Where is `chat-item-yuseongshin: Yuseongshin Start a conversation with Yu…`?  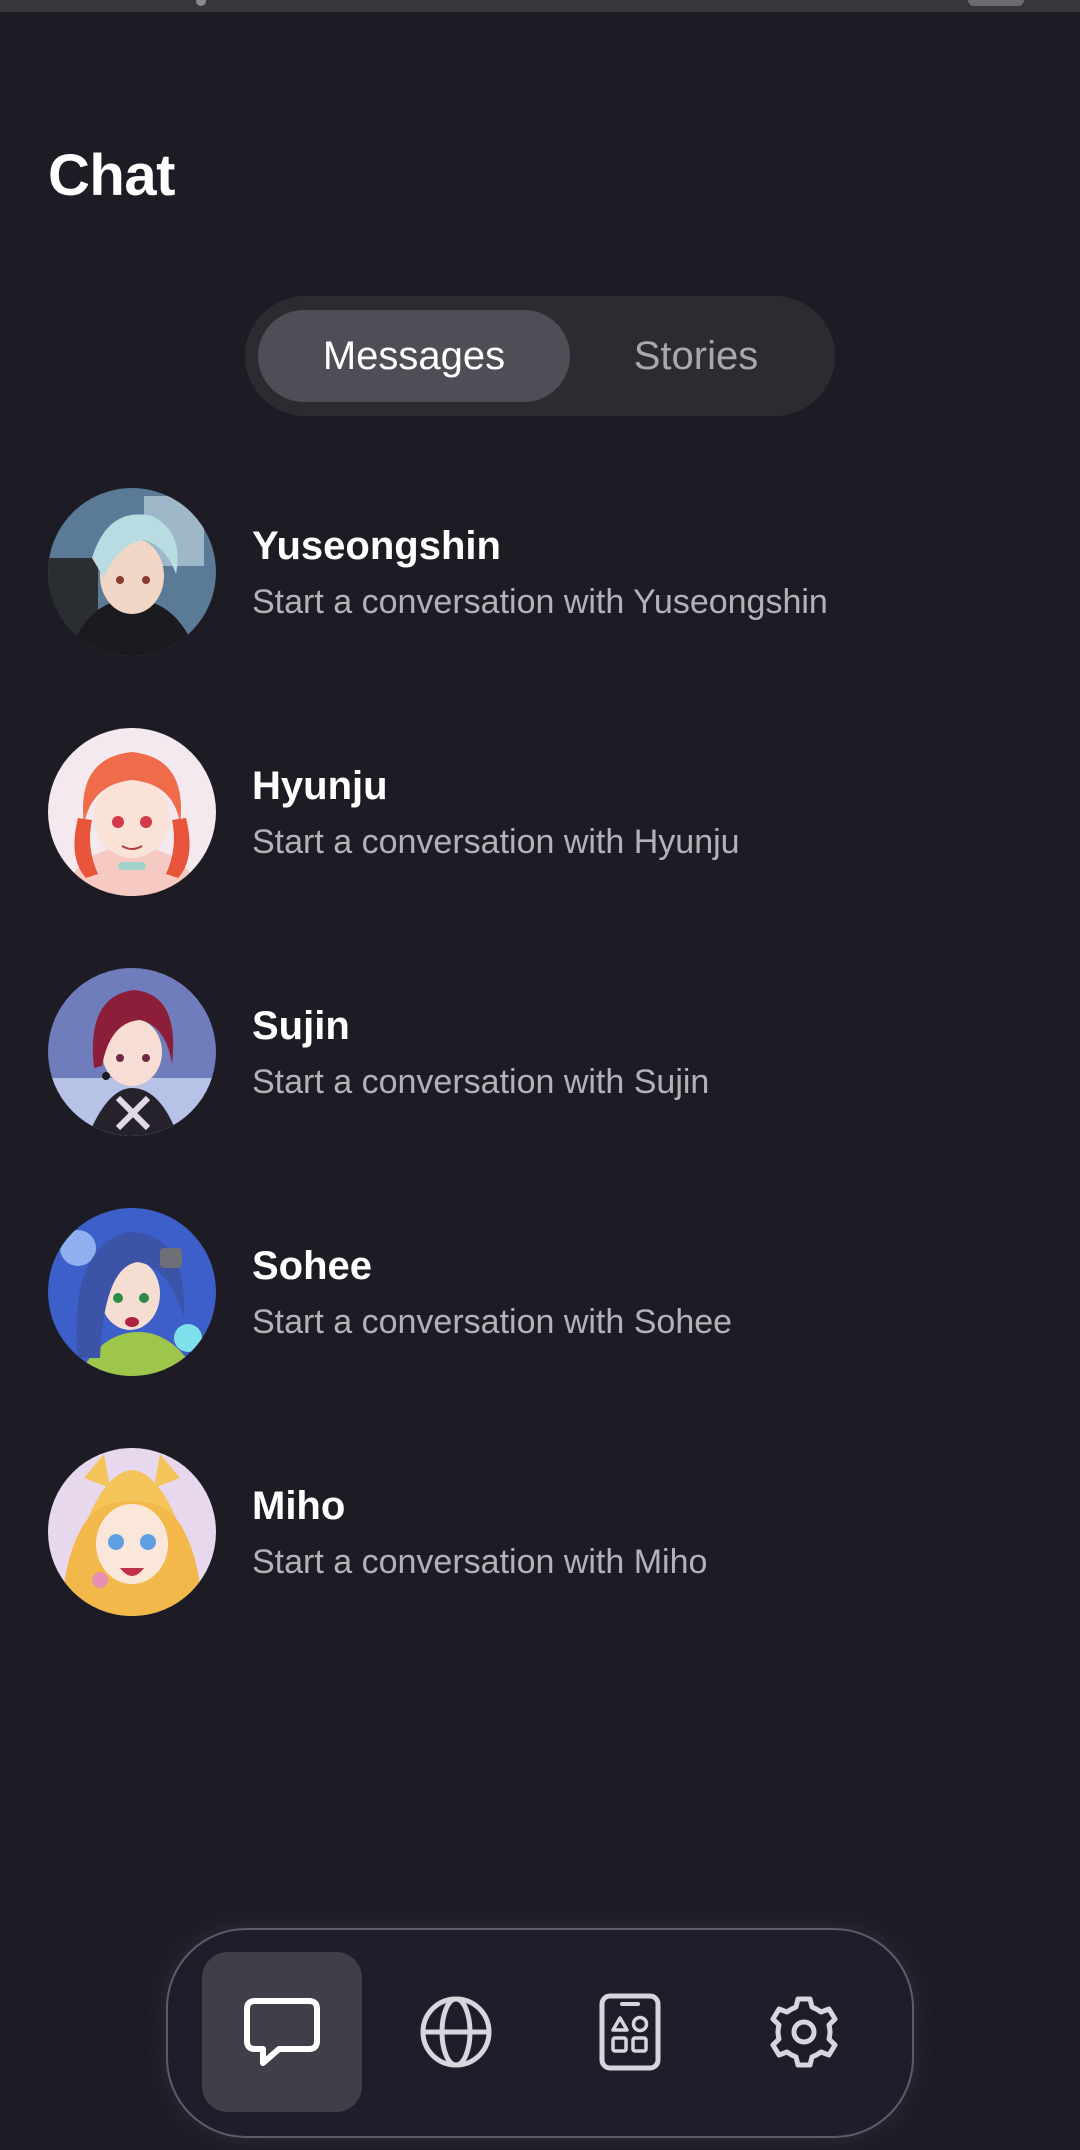
chat-item-yuseongshin: Yuseongshin Start a conversation with Yu… is located at coordinates (540, 573).